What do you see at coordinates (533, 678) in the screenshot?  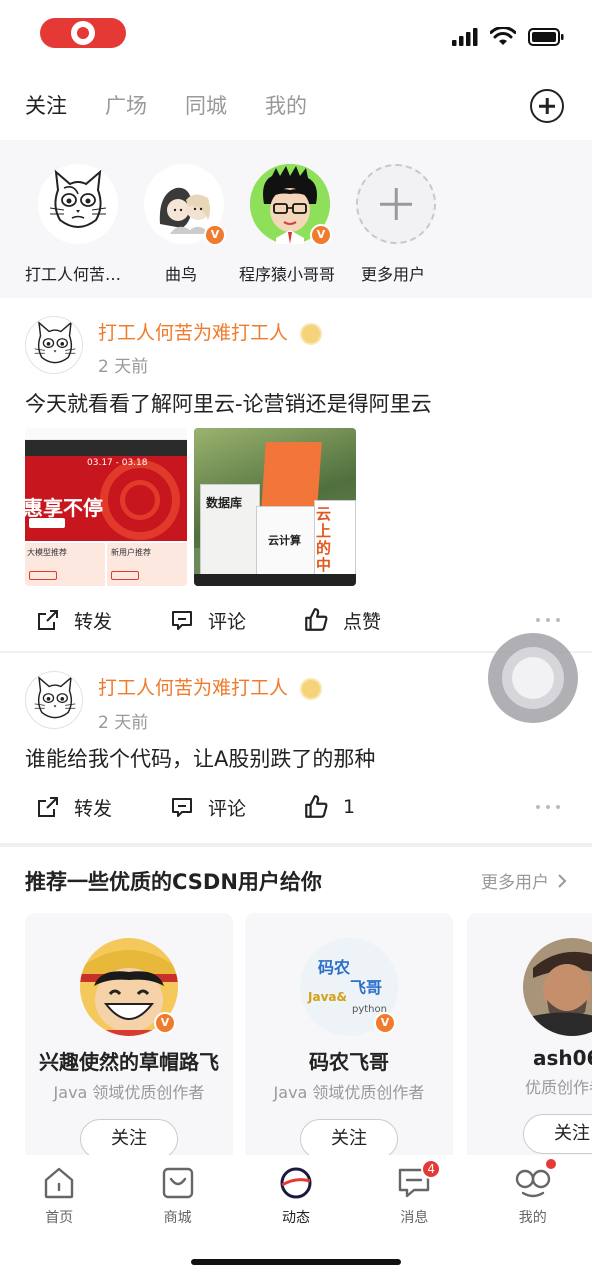 I see `assistive-touch-button` at bounding box center [533, 678].